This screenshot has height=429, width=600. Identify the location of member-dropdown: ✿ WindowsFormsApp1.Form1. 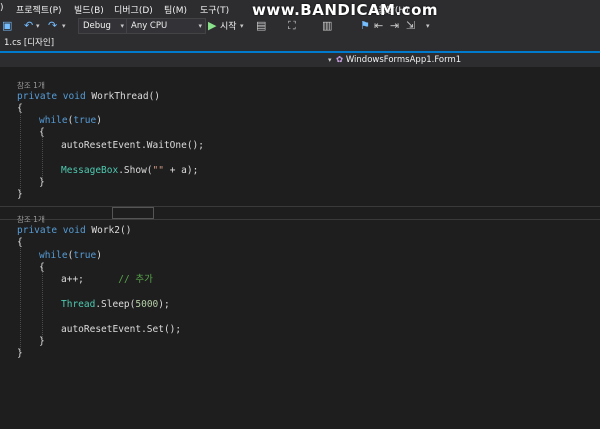
(467, 60).